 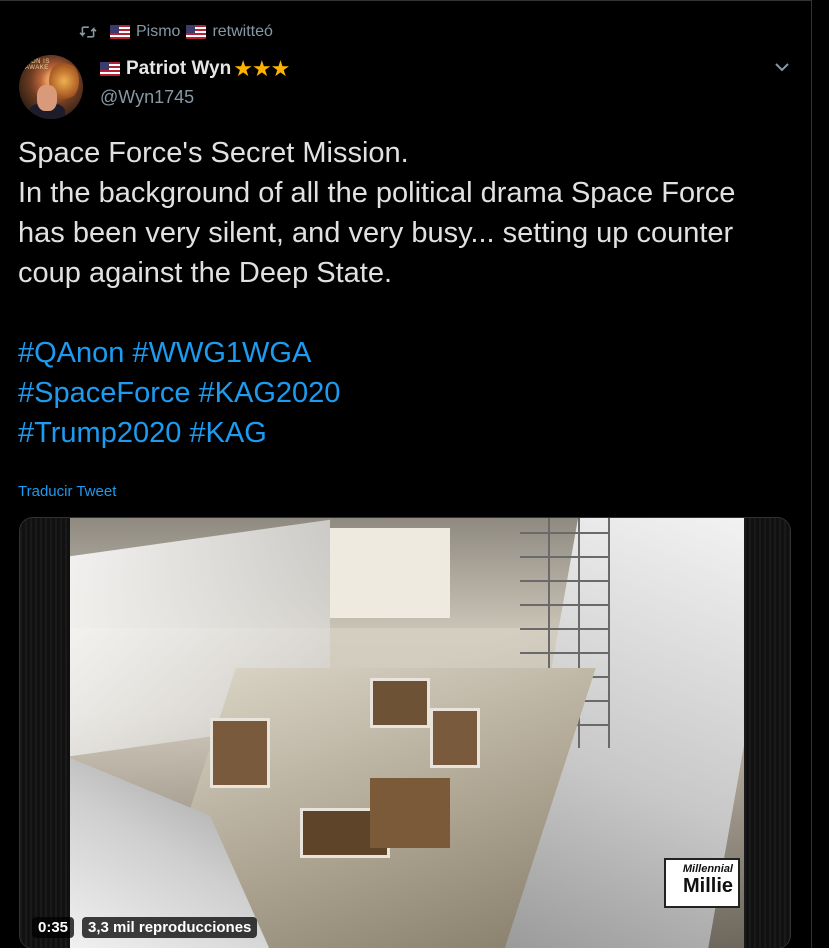 I want to click on video-watermark-logo: Millennial Millie, so click(x=702, y=883).